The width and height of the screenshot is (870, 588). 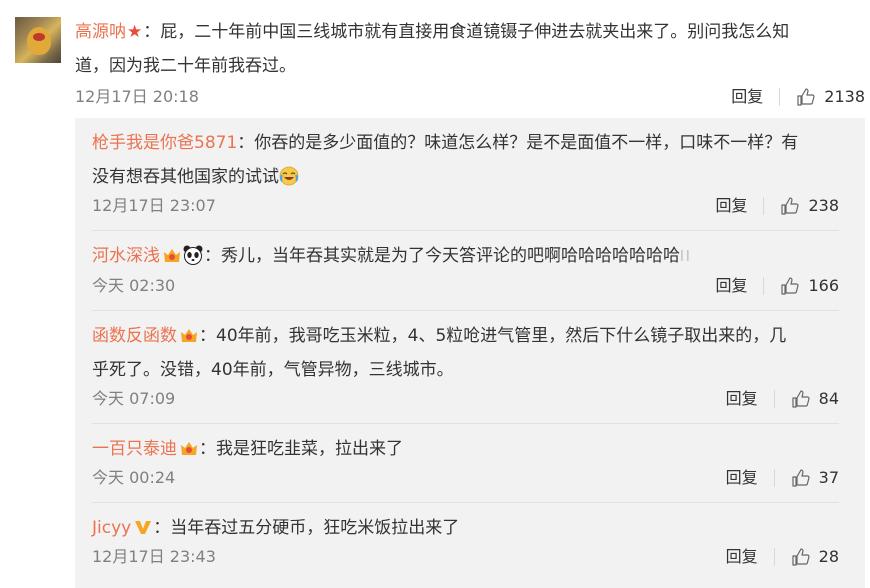 I want to click on reply-text: 一百只泰迪 ：我是狂吃韭菜，拉出来了, so click(x=465, y=449).